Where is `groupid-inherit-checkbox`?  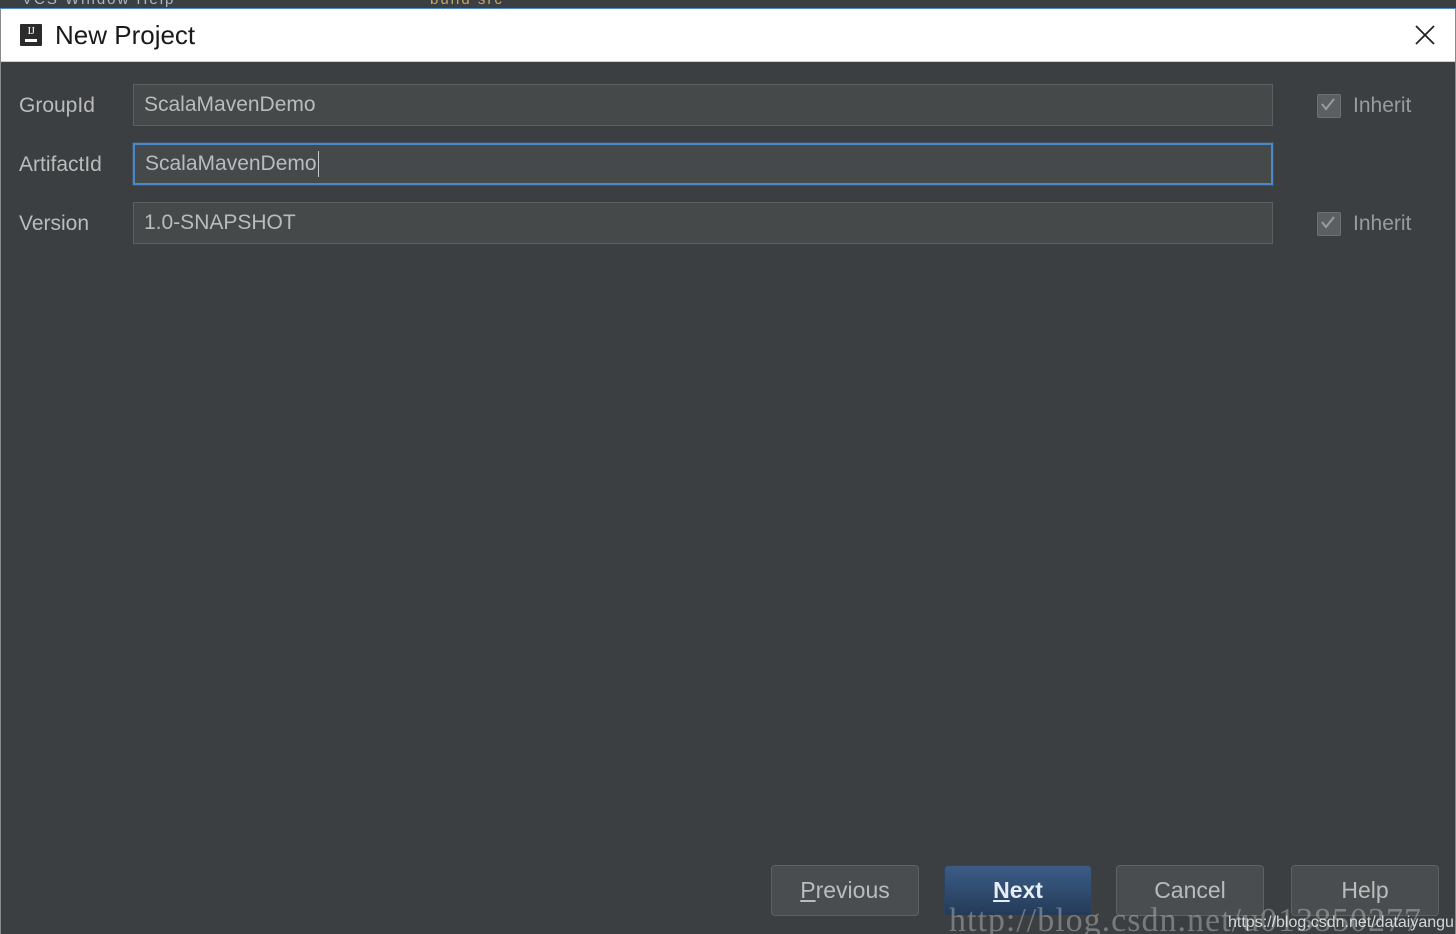
groupid-inherit-checkbox is located at coordinates (1329, 106).